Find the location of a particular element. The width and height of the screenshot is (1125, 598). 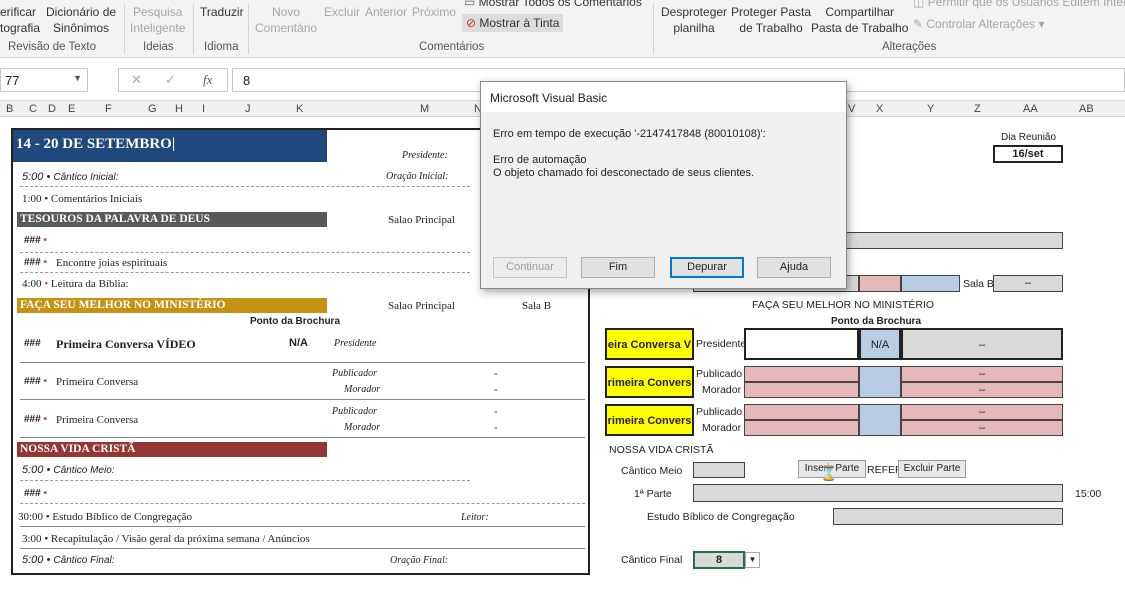

tesouros-header: TESOUROS DA PALAVRA DE DEUS is located at coordinates (172, 219).